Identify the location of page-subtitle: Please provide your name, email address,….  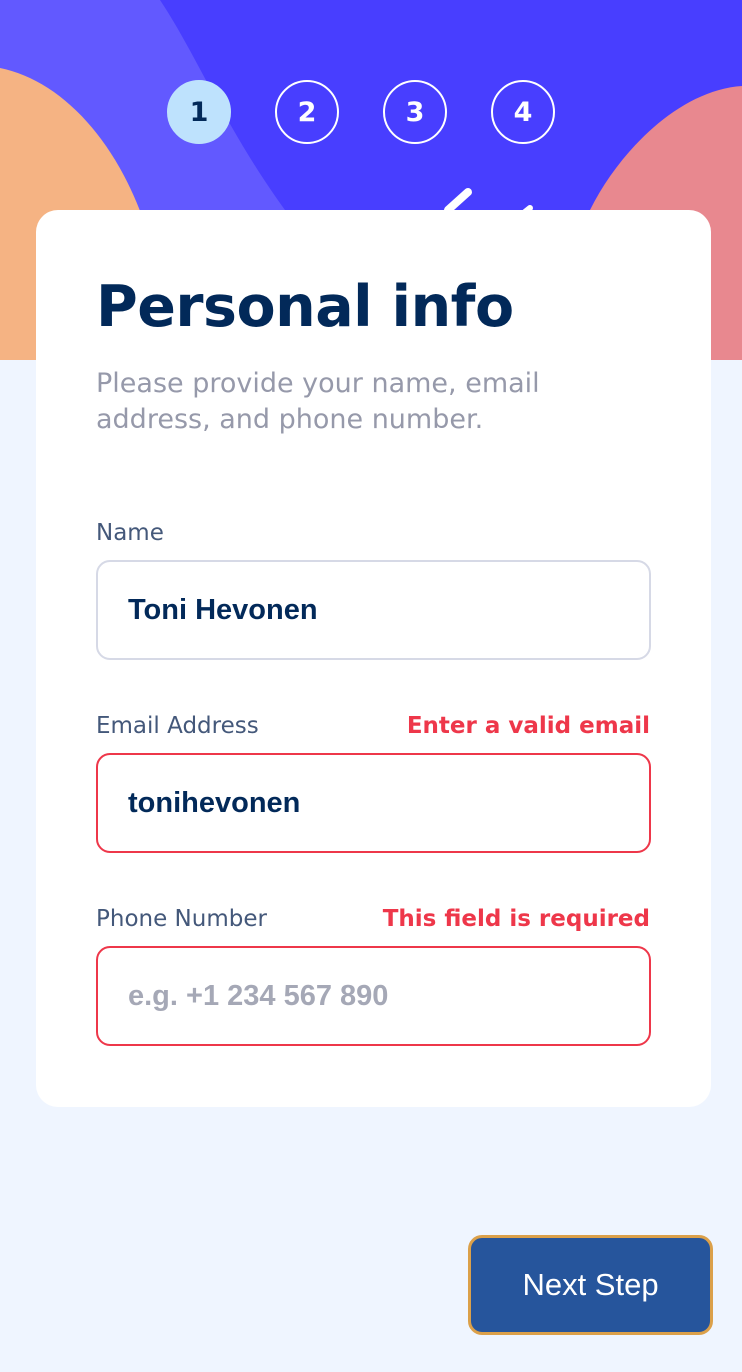
(318, 401).